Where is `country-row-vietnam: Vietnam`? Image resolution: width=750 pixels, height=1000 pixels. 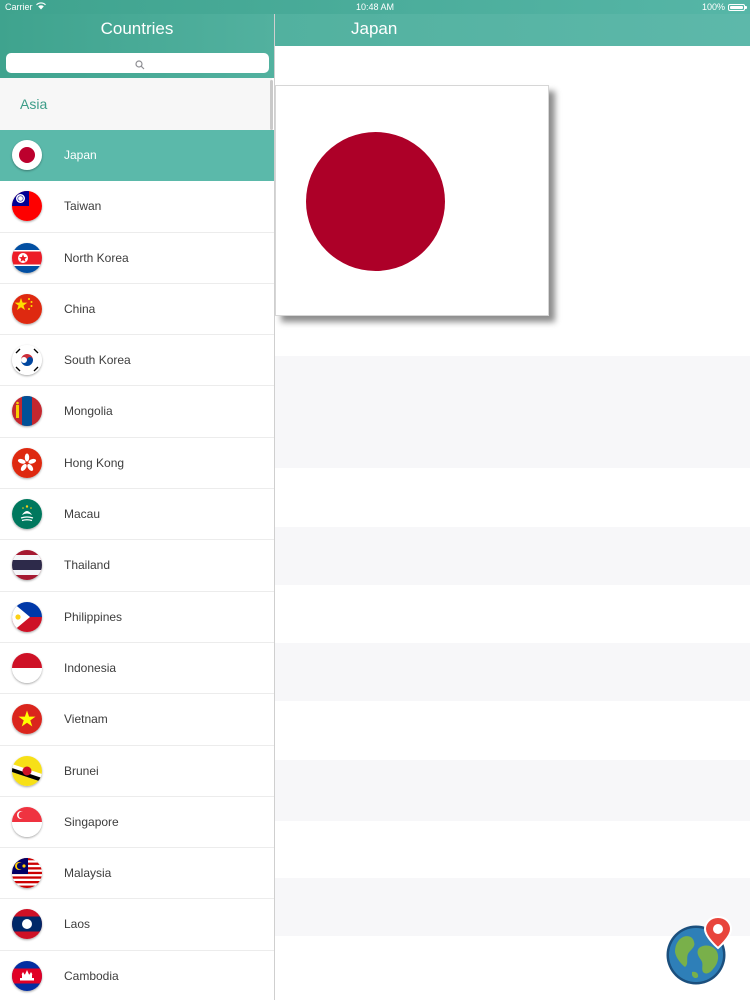
country-row-vietnam: Vietnam is located at coordinates (137, 720).